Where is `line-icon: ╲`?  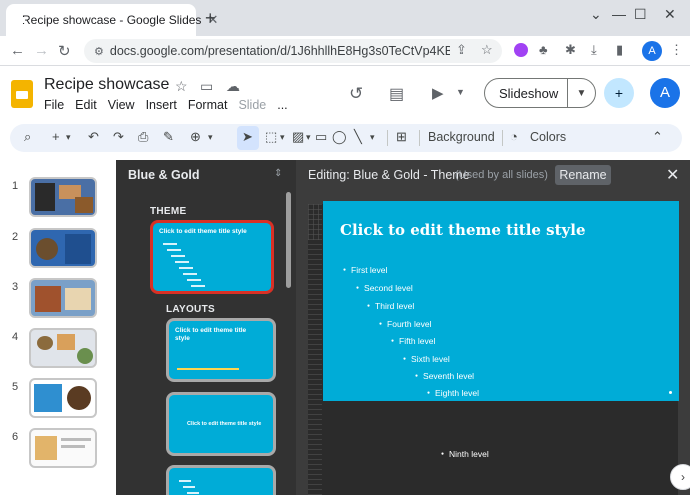
line-icon: ╲ is located at coordinates (358, 137).